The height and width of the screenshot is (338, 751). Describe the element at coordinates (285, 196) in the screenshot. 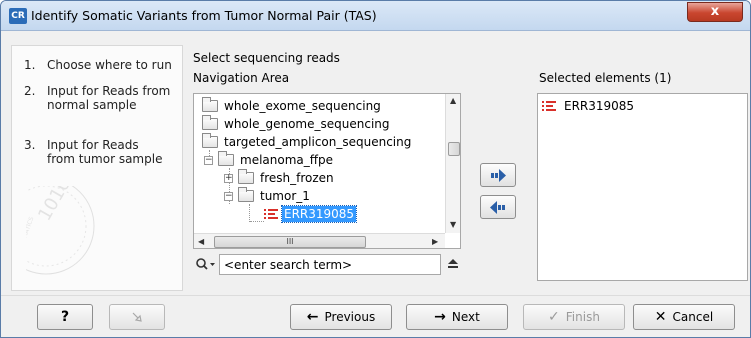

I see `tree-item-label: tumor_1` at that location.